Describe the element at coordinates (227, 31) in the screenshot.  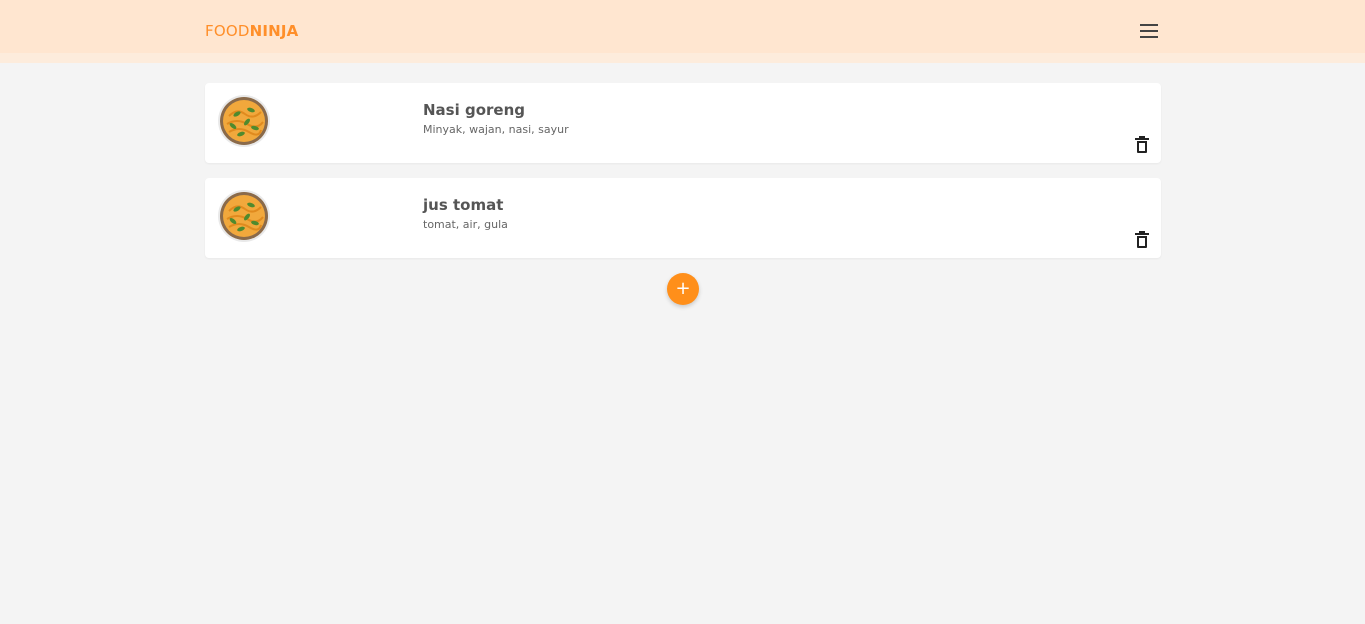
I see `brand-text-light: FOOD` at that location.